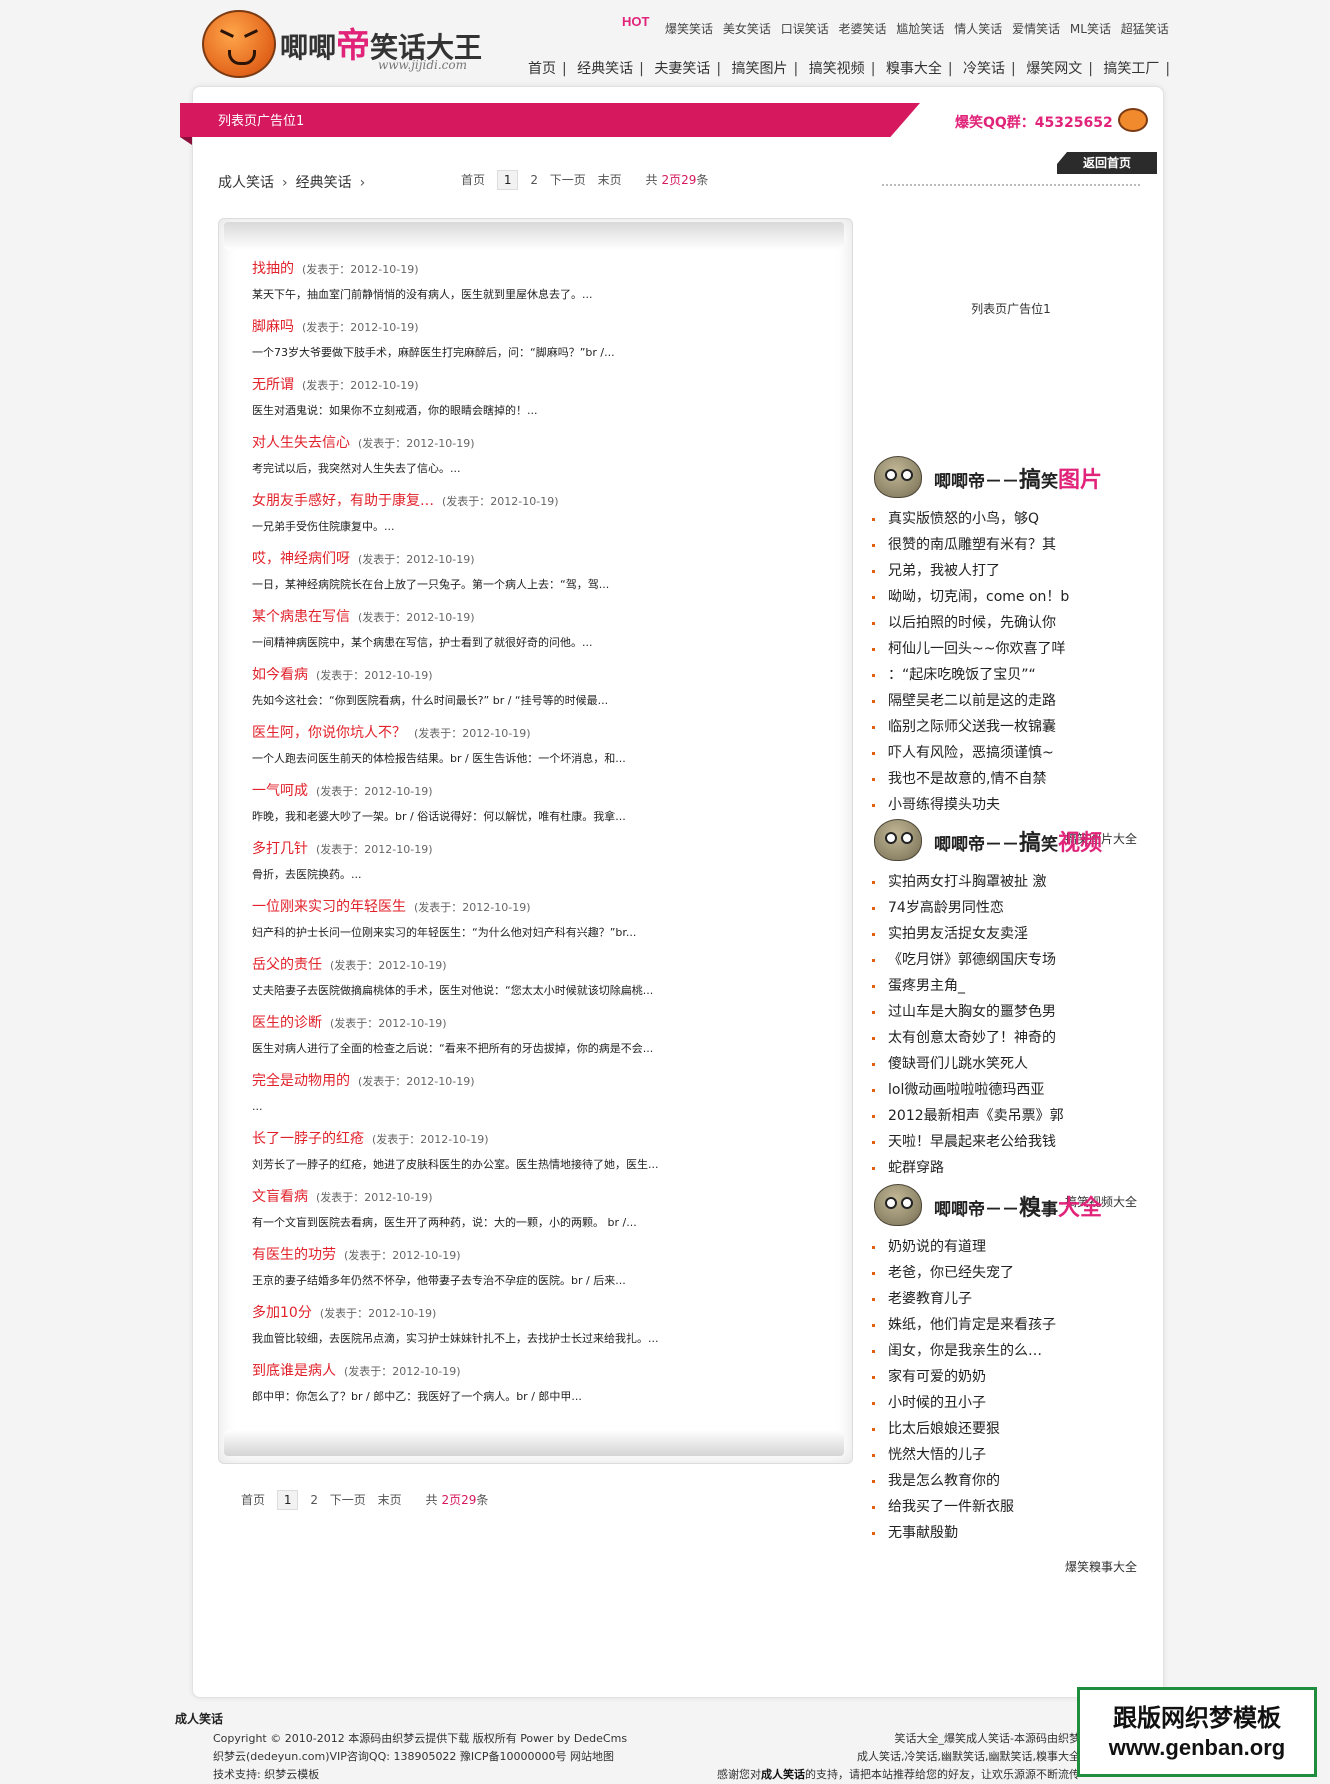  Describe the element at coordinates (287, 1023) in the screenshot. I see `joke-title-link: 医生的诊断` at that location.